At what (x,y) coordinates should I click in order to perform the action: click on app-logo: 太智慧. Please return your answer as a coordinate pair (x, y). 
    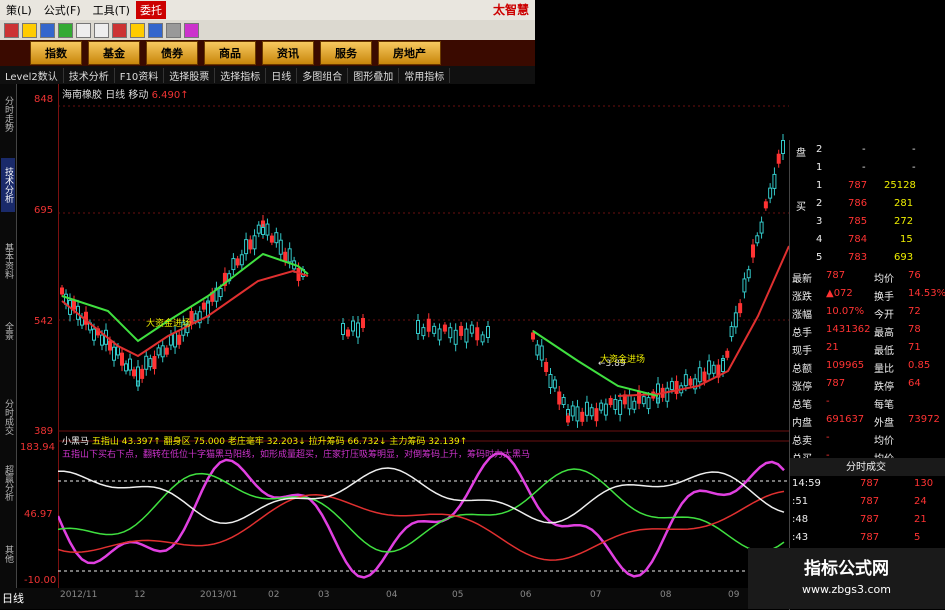
    Looking at the image, I should click on (510, 10).